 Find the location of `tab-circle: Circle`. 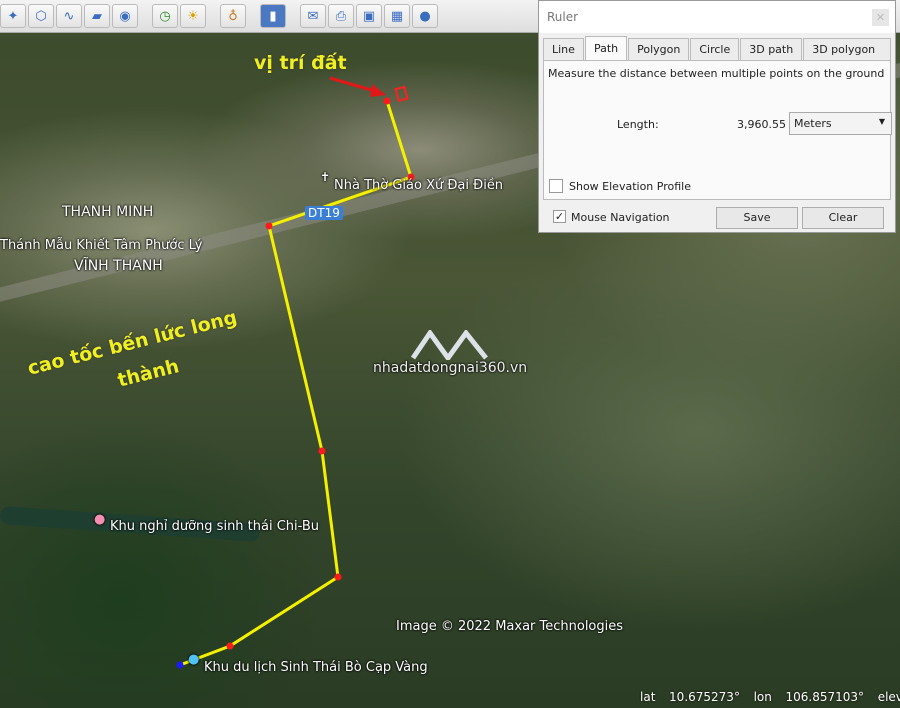

tab-circle: Circle is located at coordinates (715, 49).